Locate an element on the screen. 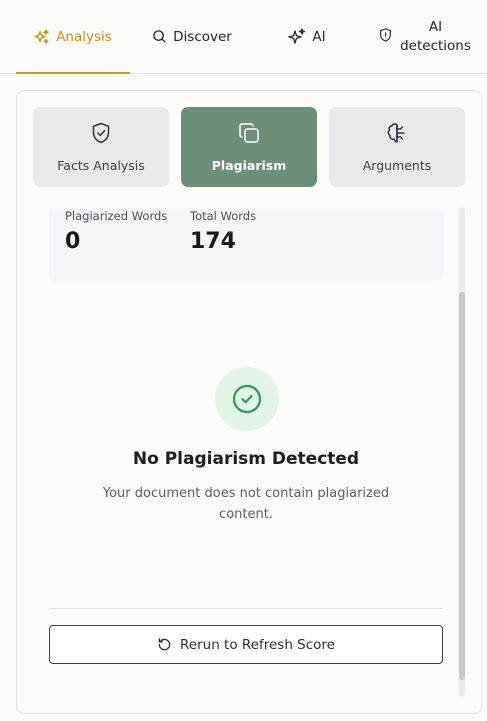 This screenshot has width=487, height=721. scrollbar-track is located at coordinates (462, 452).